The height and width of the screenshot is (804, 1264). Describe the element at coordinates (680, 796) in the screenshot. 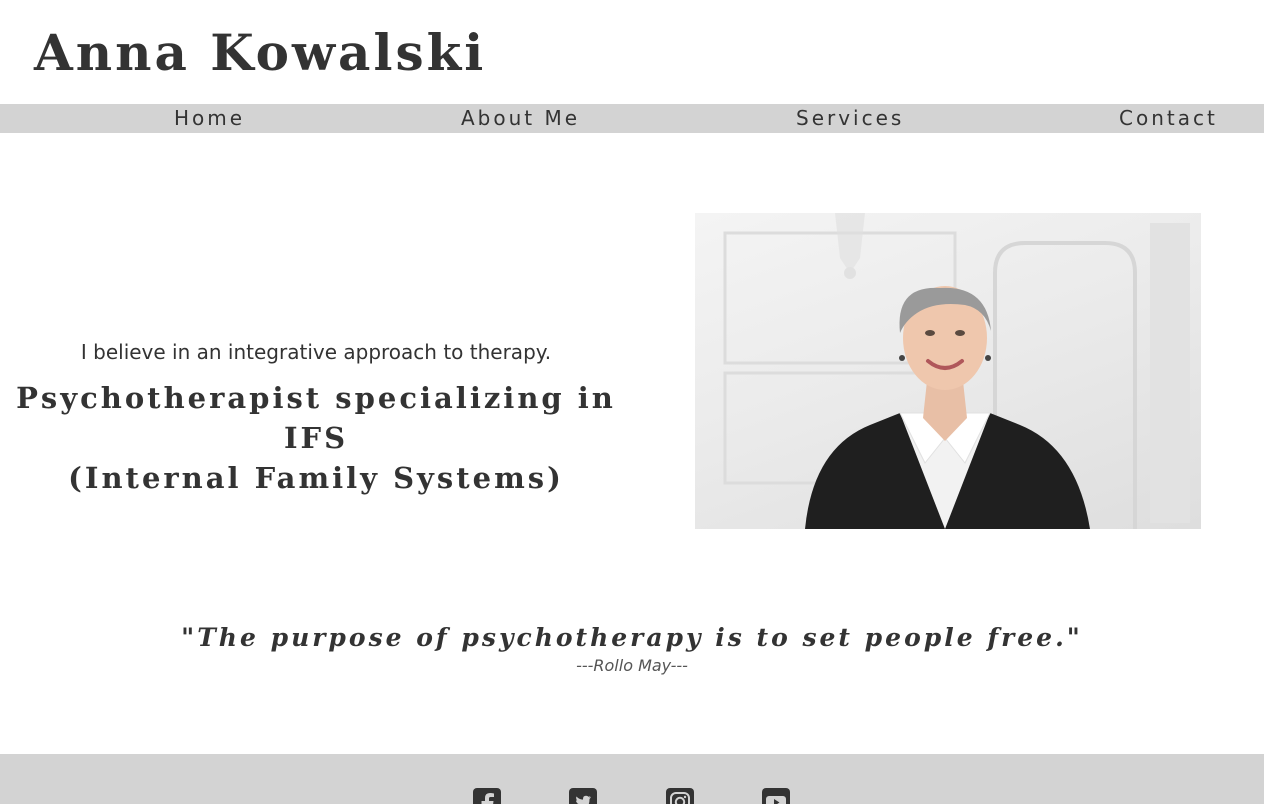

I see `instagram-icon` at that location.